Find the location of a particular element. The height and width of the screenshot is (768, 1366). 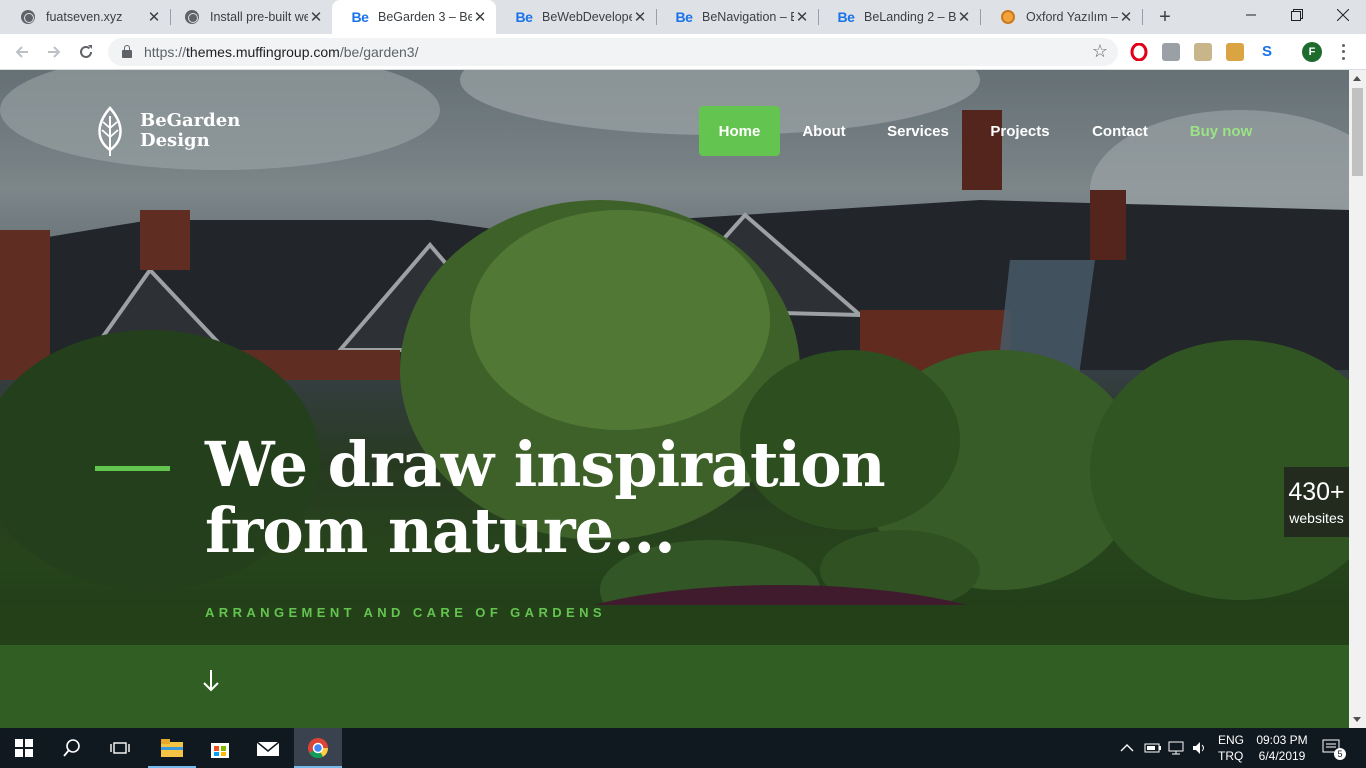

tab-belanding2: Be BeLanding 2 – BeT ✕ is located at coordinates (899, 17).